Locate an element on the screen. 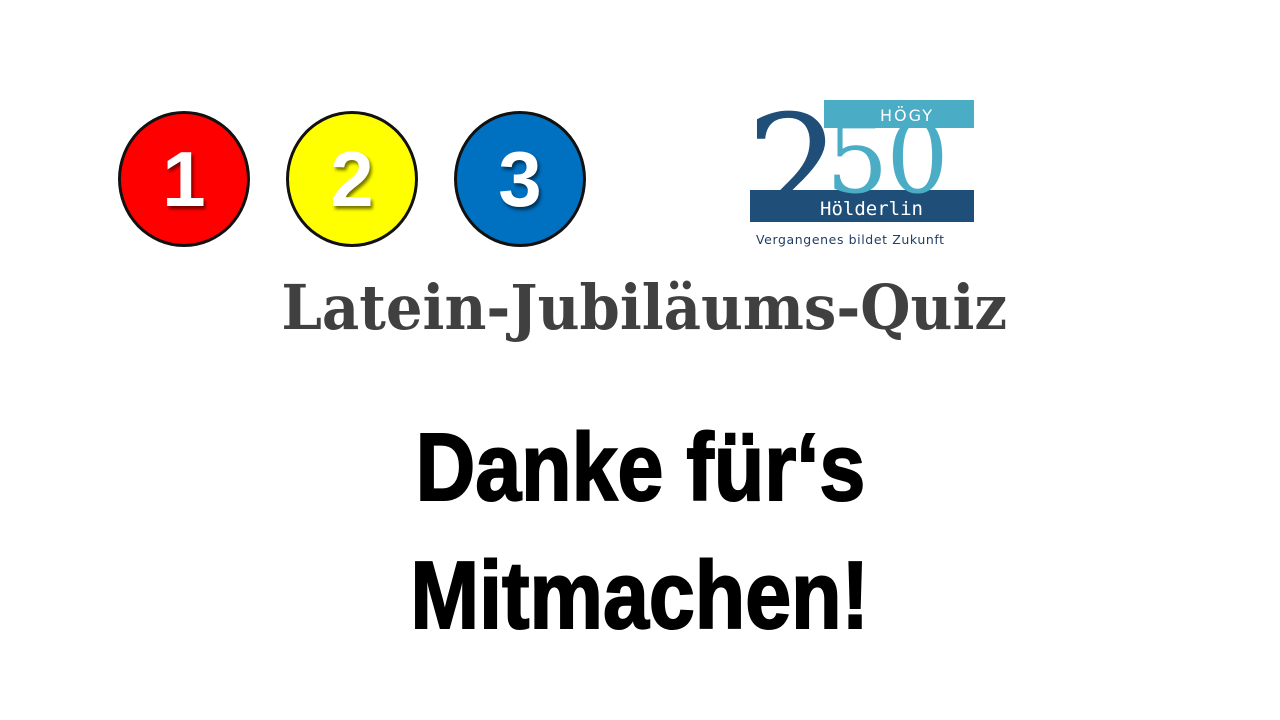 The width and height of the screenshot is (1280, 720). thanks-line-2-text: Mitmachen! is located at coordinates (640, 595).